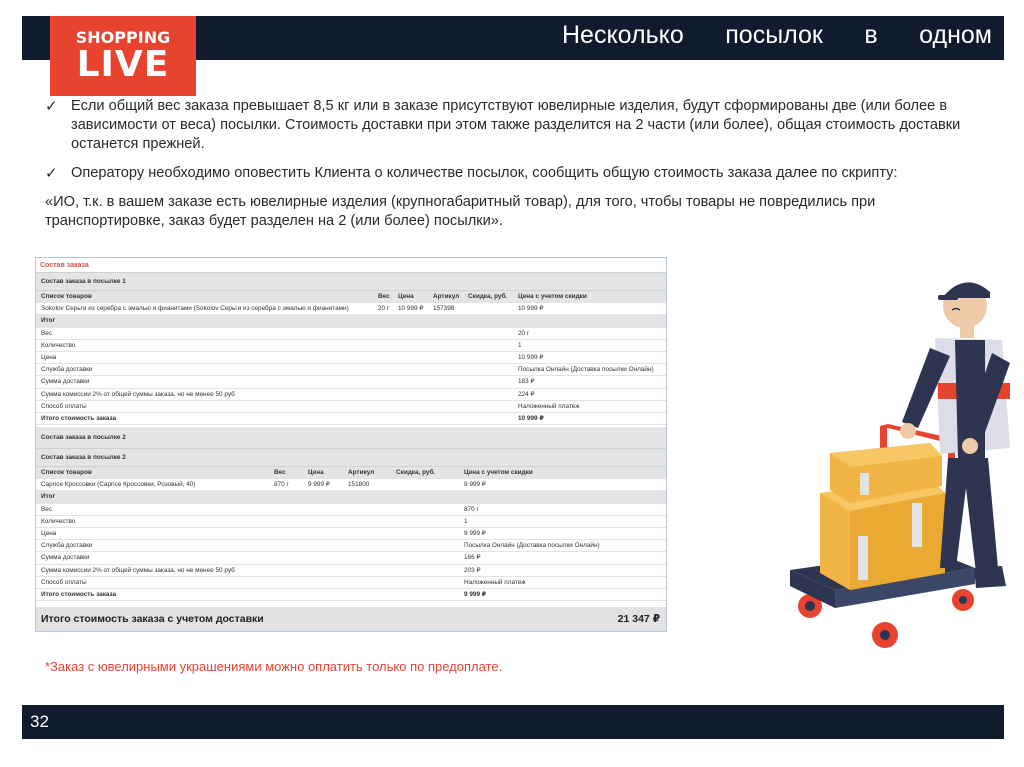 This screenshot has width=1024, height=767. Describe the element at coordinates (384, 309) in the screenshot. I see `item-weight: 20 г` at that location.